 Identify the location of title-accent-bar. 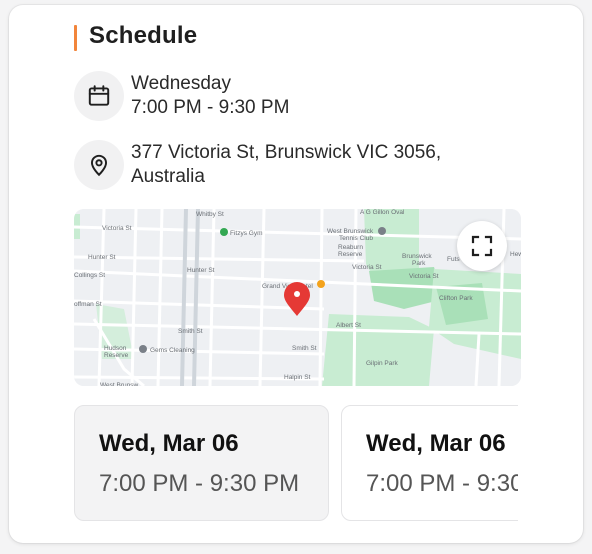
(75, 38).